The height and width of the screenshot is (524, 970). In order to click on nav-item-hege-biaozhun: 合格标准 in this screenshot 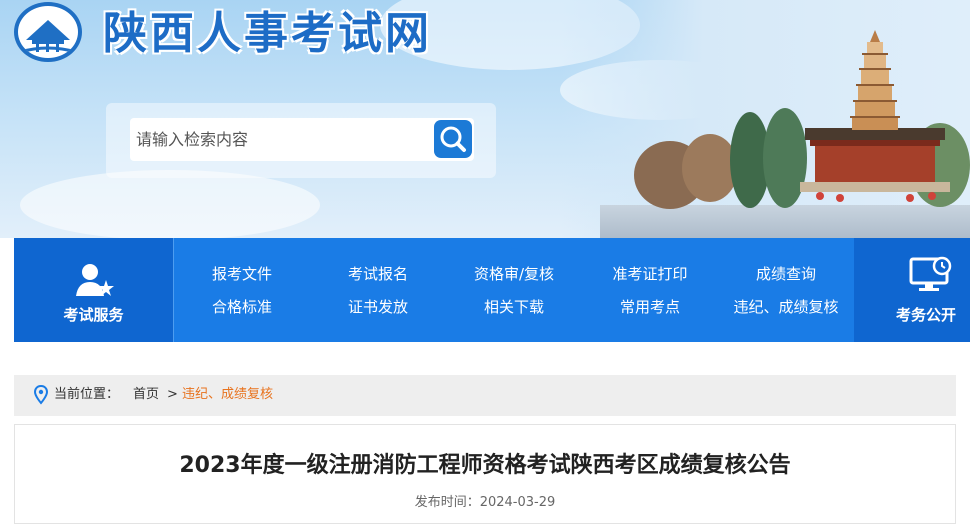, I will do `click(242, 307)`.